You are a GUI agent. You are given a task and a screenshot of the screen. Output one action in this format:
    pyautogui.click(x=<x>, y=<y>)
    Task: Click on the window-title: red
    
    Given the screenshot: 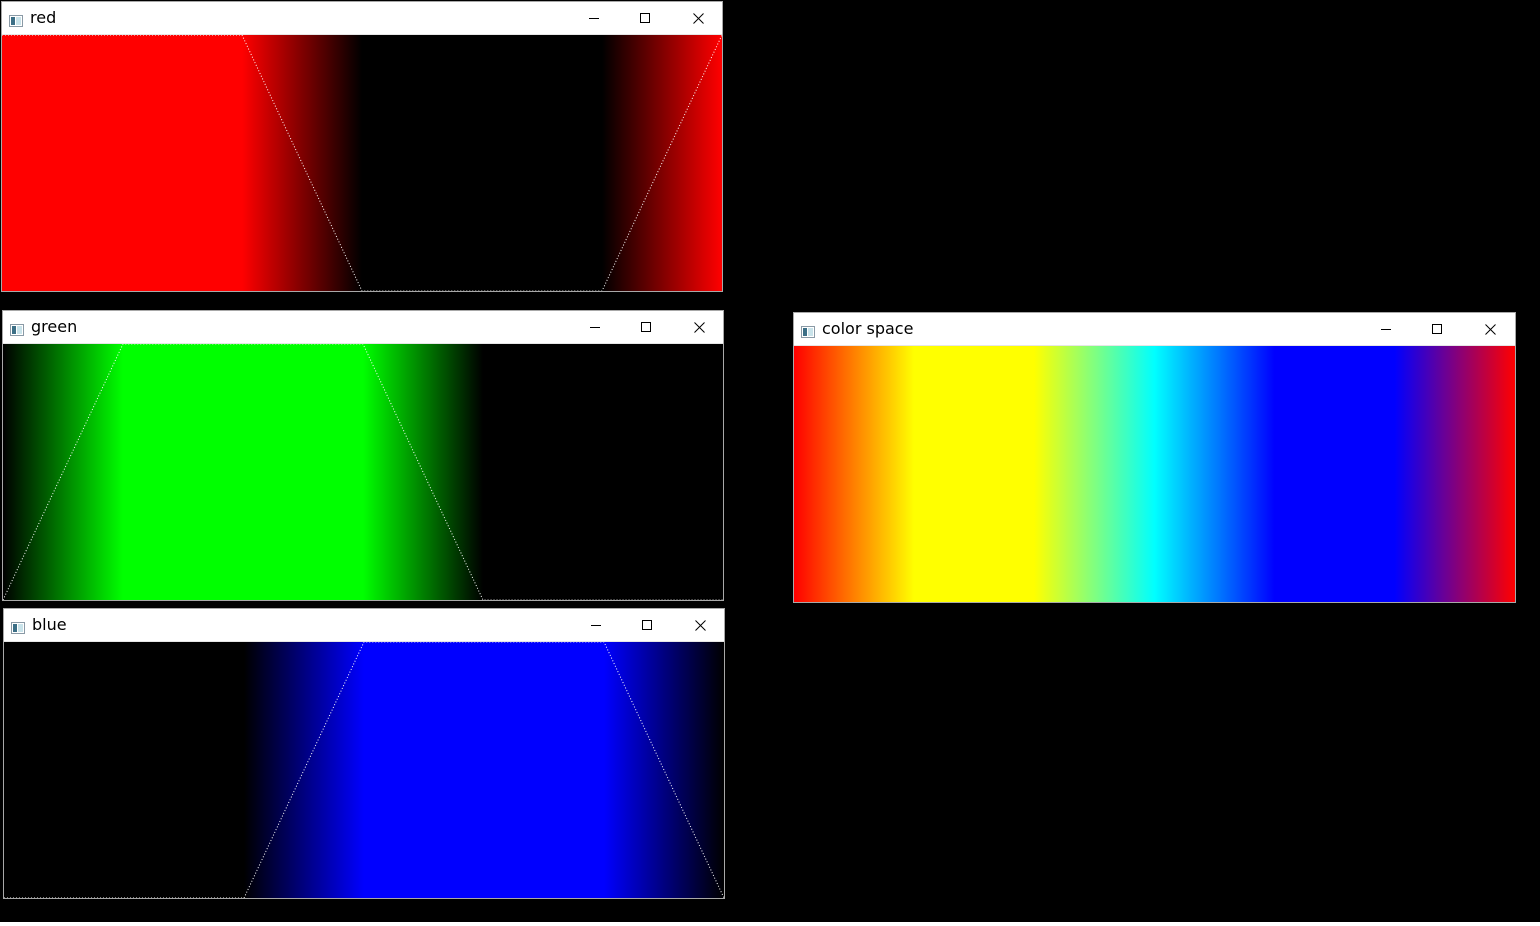 What is the action you would take?
    pyautogui.click(x=43, y=17)
    